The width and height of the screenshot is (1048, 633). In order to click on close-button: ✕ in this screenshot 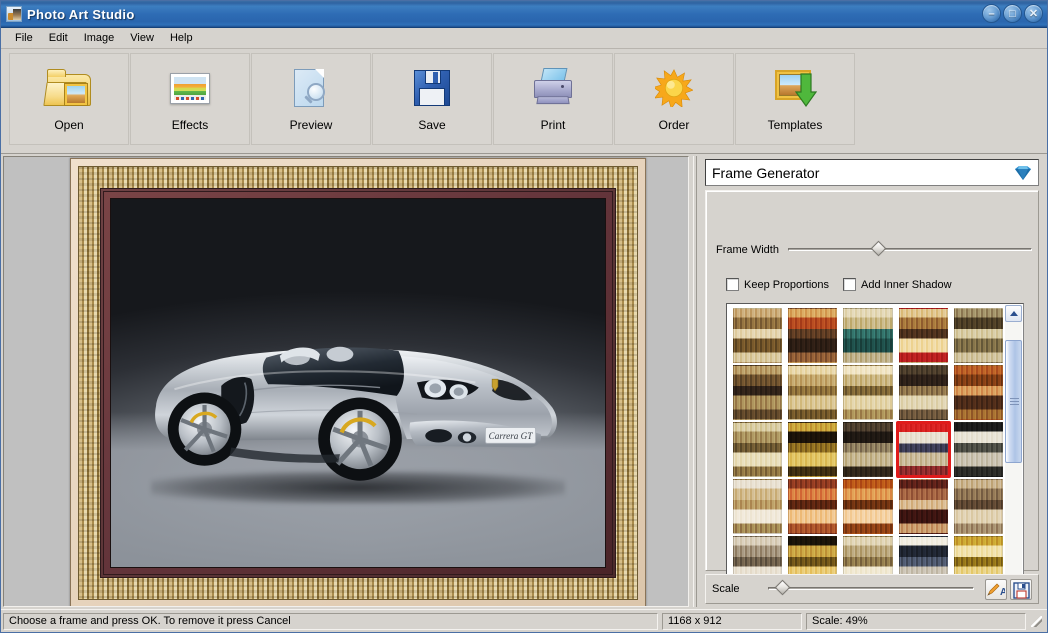, I will do `click(1033, 13)`.